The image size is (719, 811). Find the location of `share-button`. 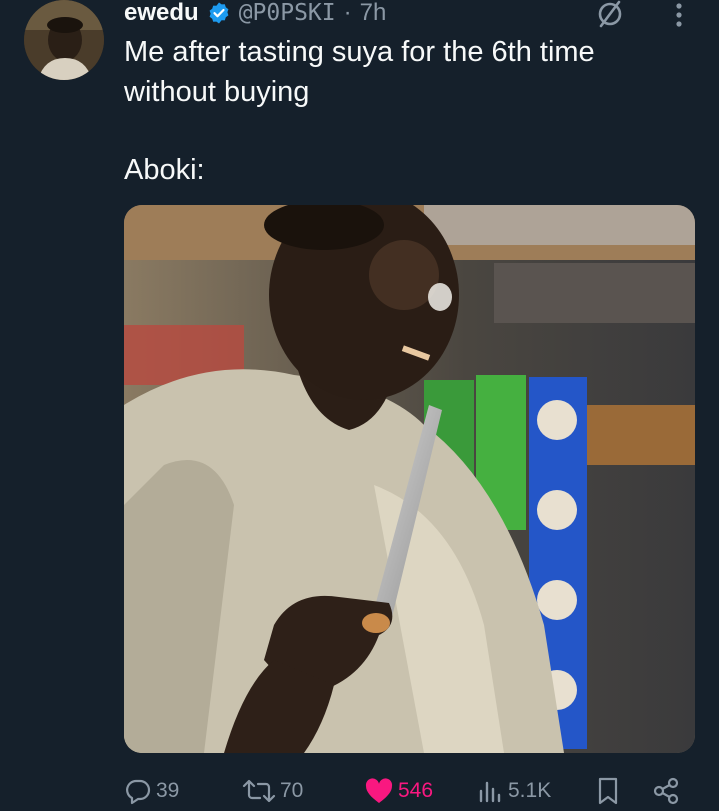

share-button is located at coordinates (666, 791).